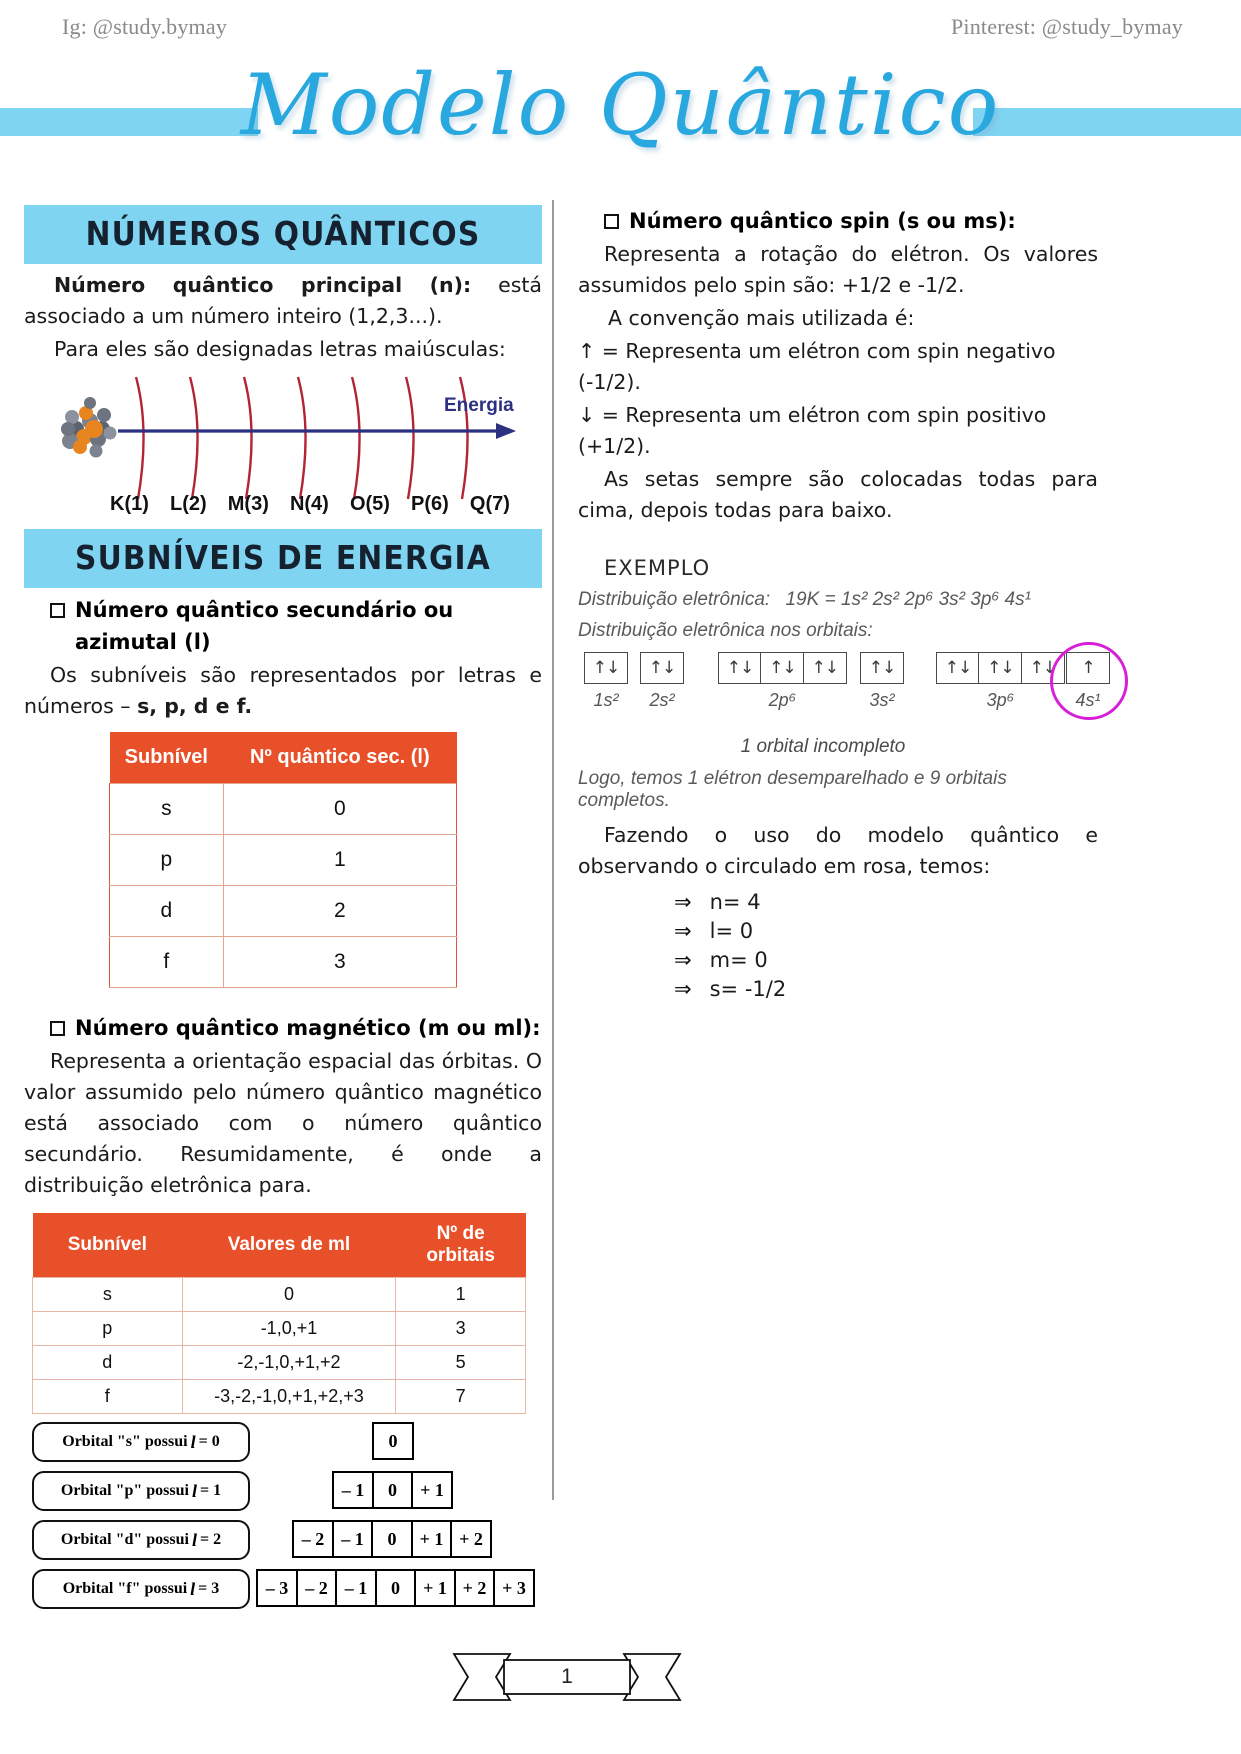 This screenshot has width=1241, height=1754. What do you see at coordinates (210, 1539) in the screenshot?
I see `orbital-d-label-post: = 2` at bounding box center [210, 1539].